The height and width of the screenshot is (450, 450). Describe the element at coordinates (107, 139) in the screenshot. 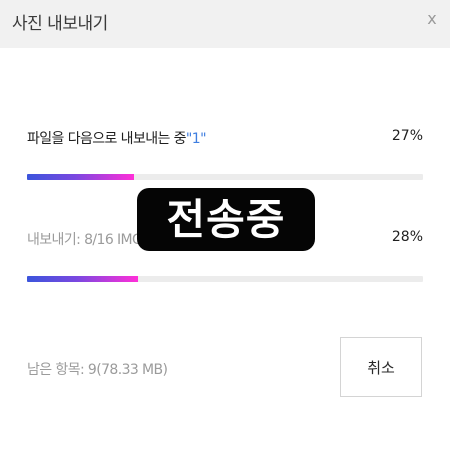

I see `current-file-label-text: 파일을 다음으로 내보내는 중` at that location.